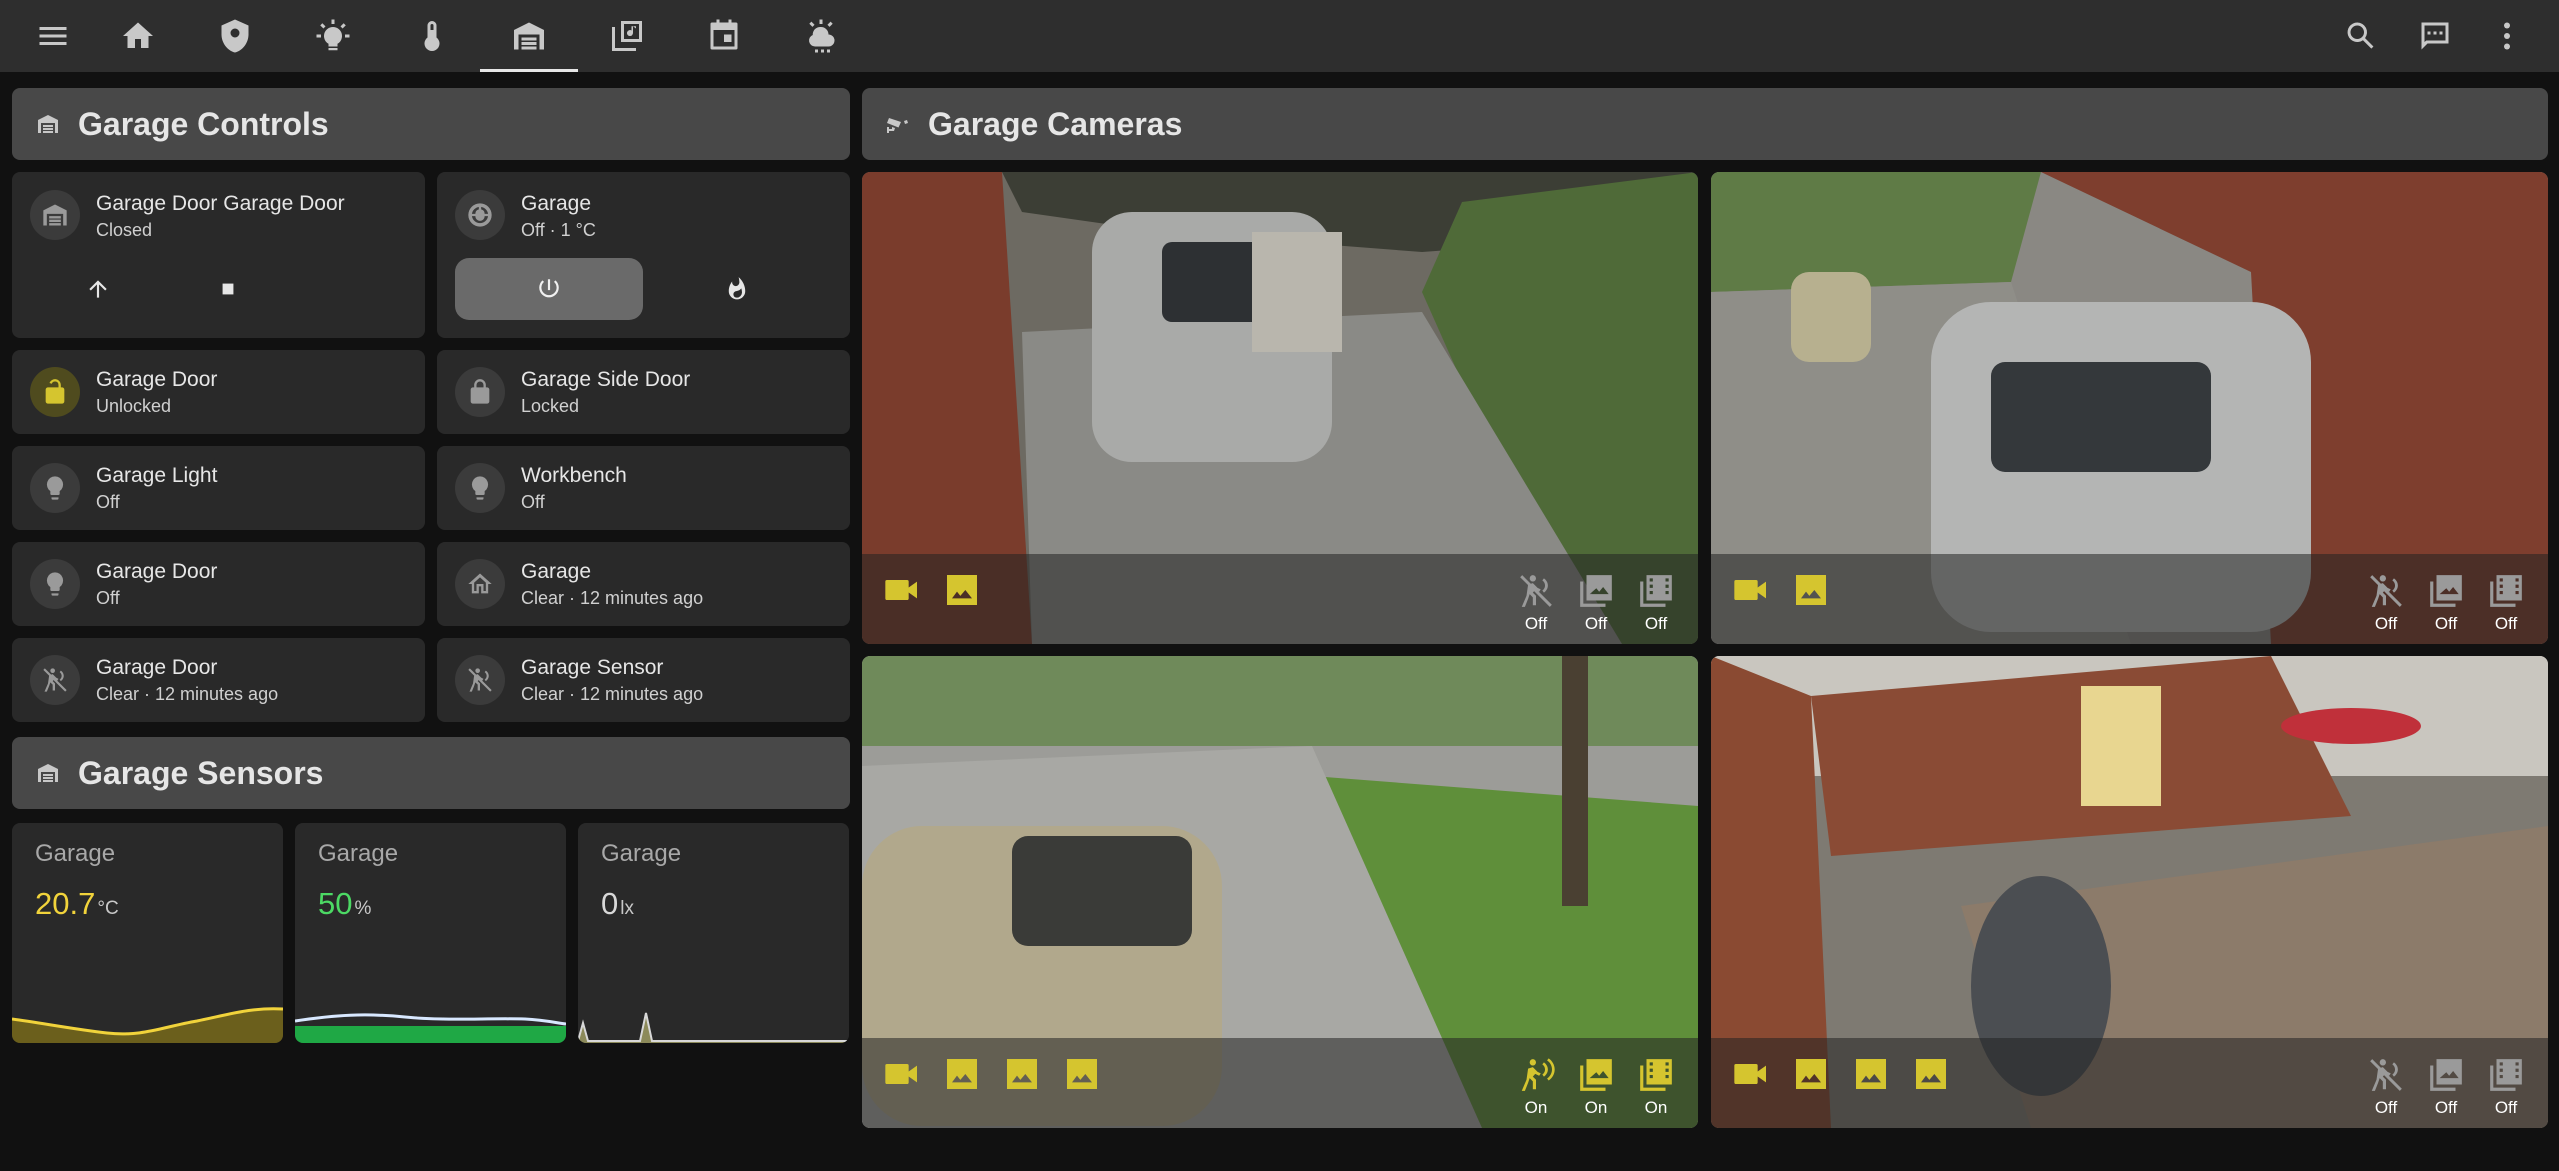 Image resolution: width=2559 pixels, height=1171 pixels. I want to click on thermostat-icon, so click(480, 215).